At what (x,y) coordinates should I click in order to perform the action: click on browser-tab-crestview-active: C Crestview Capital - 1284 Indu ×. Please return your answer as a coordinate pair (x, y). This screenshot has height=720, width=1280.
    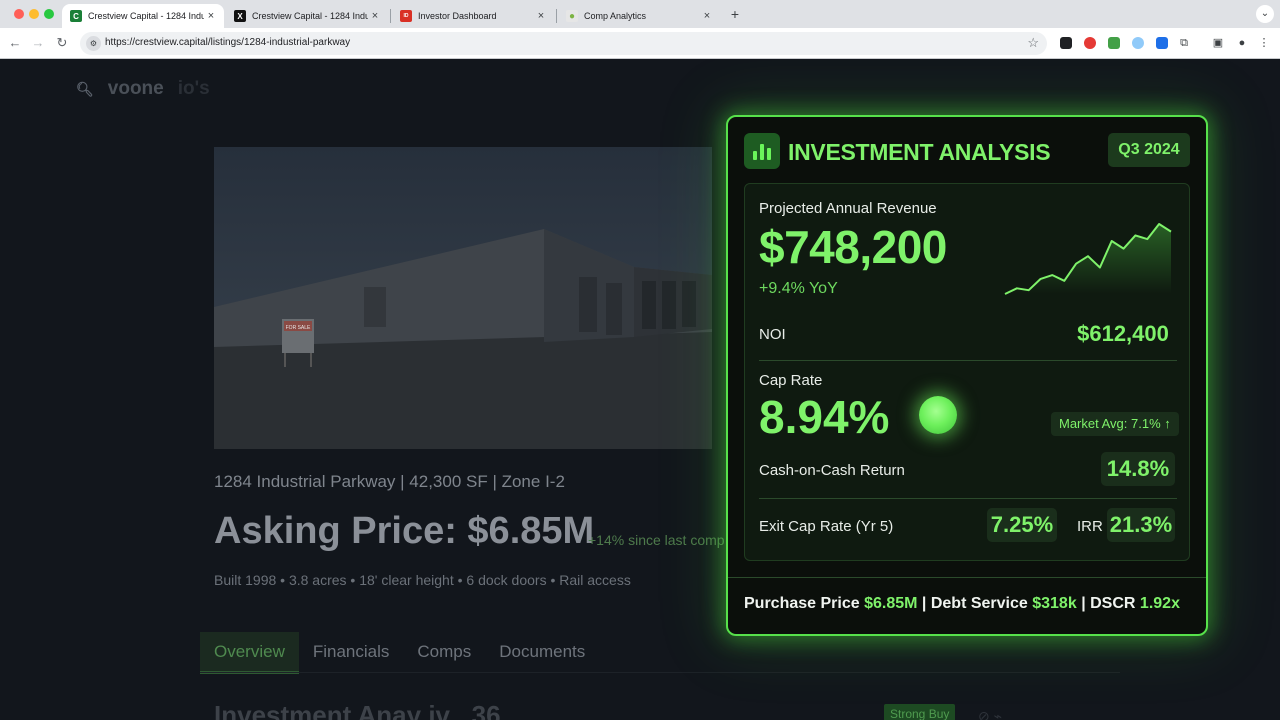
    Looking at the image, I should click on (143, 16).